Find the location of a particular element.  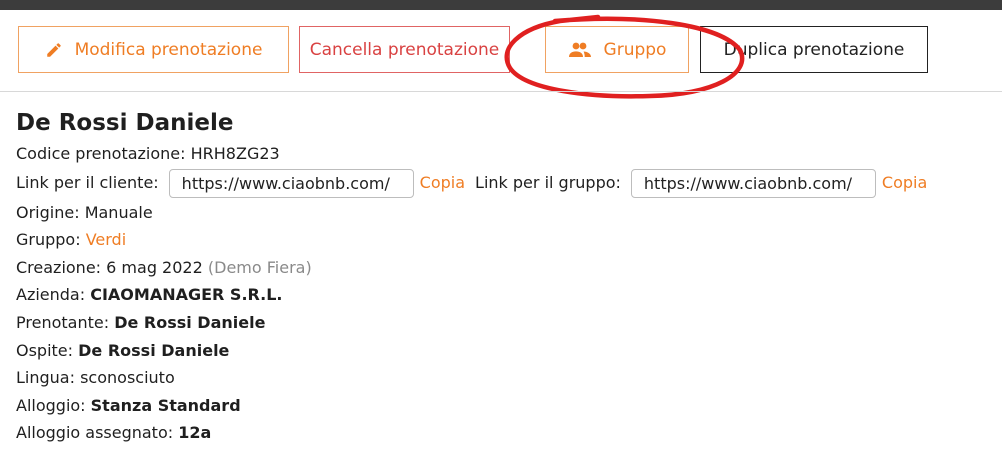

group-row: Gruppo: Verdi is located at coordinates (506, 240).